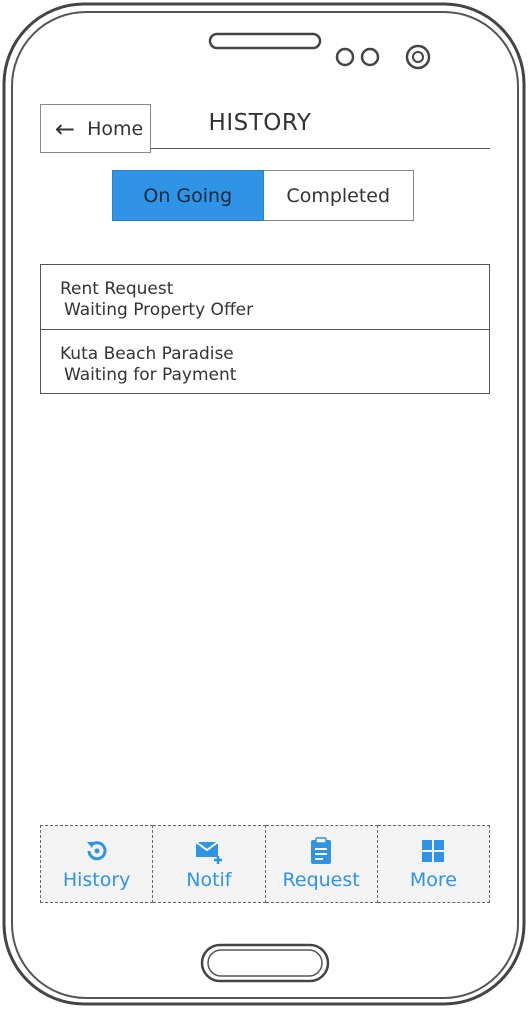  Describe the element at coordinates (96, 880) in the screenshot. I see `nav-history-label: History` at that location.